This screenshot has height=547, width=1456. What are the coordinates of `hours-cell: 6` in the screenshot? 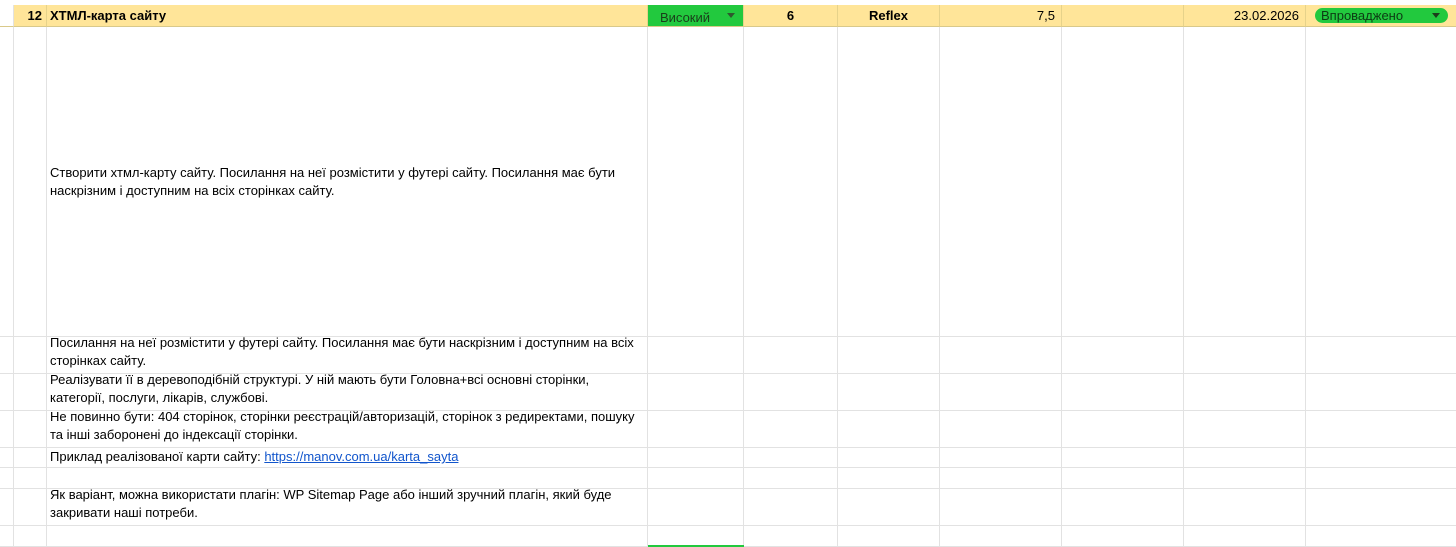 It's located at (791, 16).